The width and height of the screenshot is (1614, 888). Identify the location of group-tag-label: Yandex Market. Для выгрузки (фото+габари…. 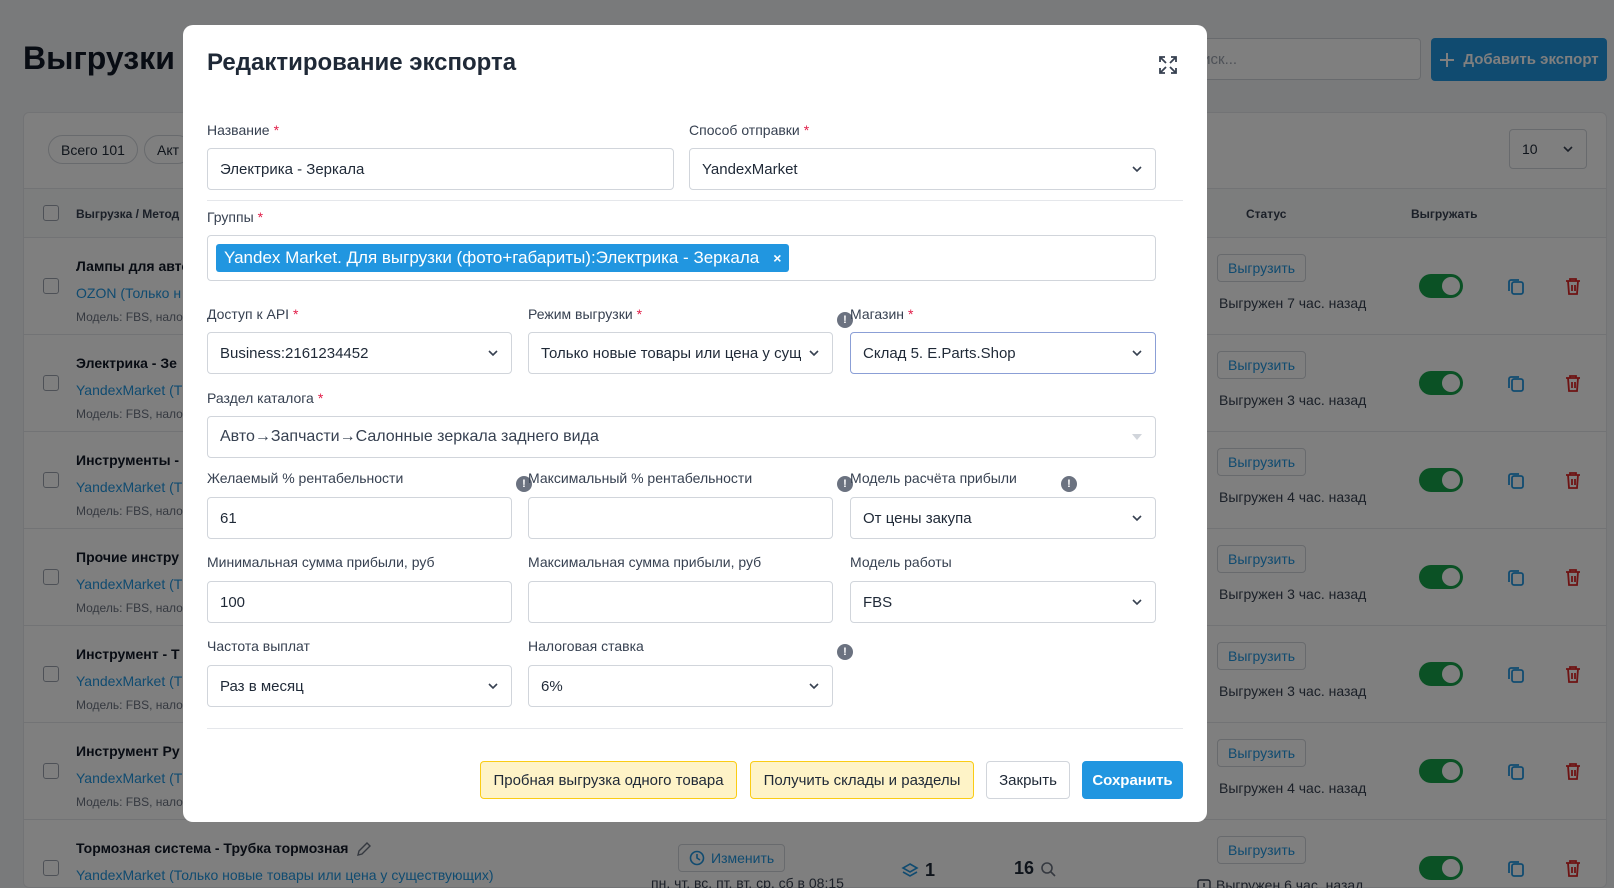
(492, 257).